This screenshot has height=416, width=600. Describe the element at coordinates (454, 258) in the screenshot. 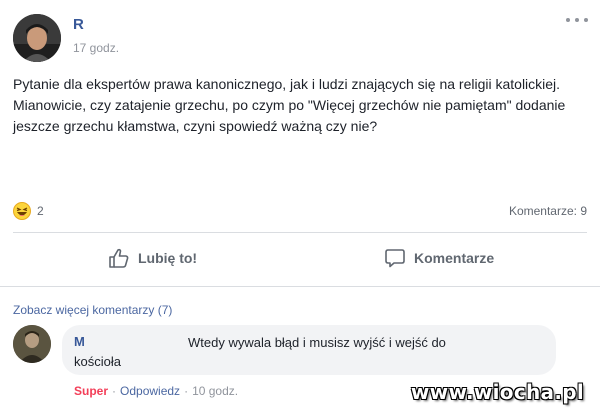

I see `comment-label: Komentarze` at that location.